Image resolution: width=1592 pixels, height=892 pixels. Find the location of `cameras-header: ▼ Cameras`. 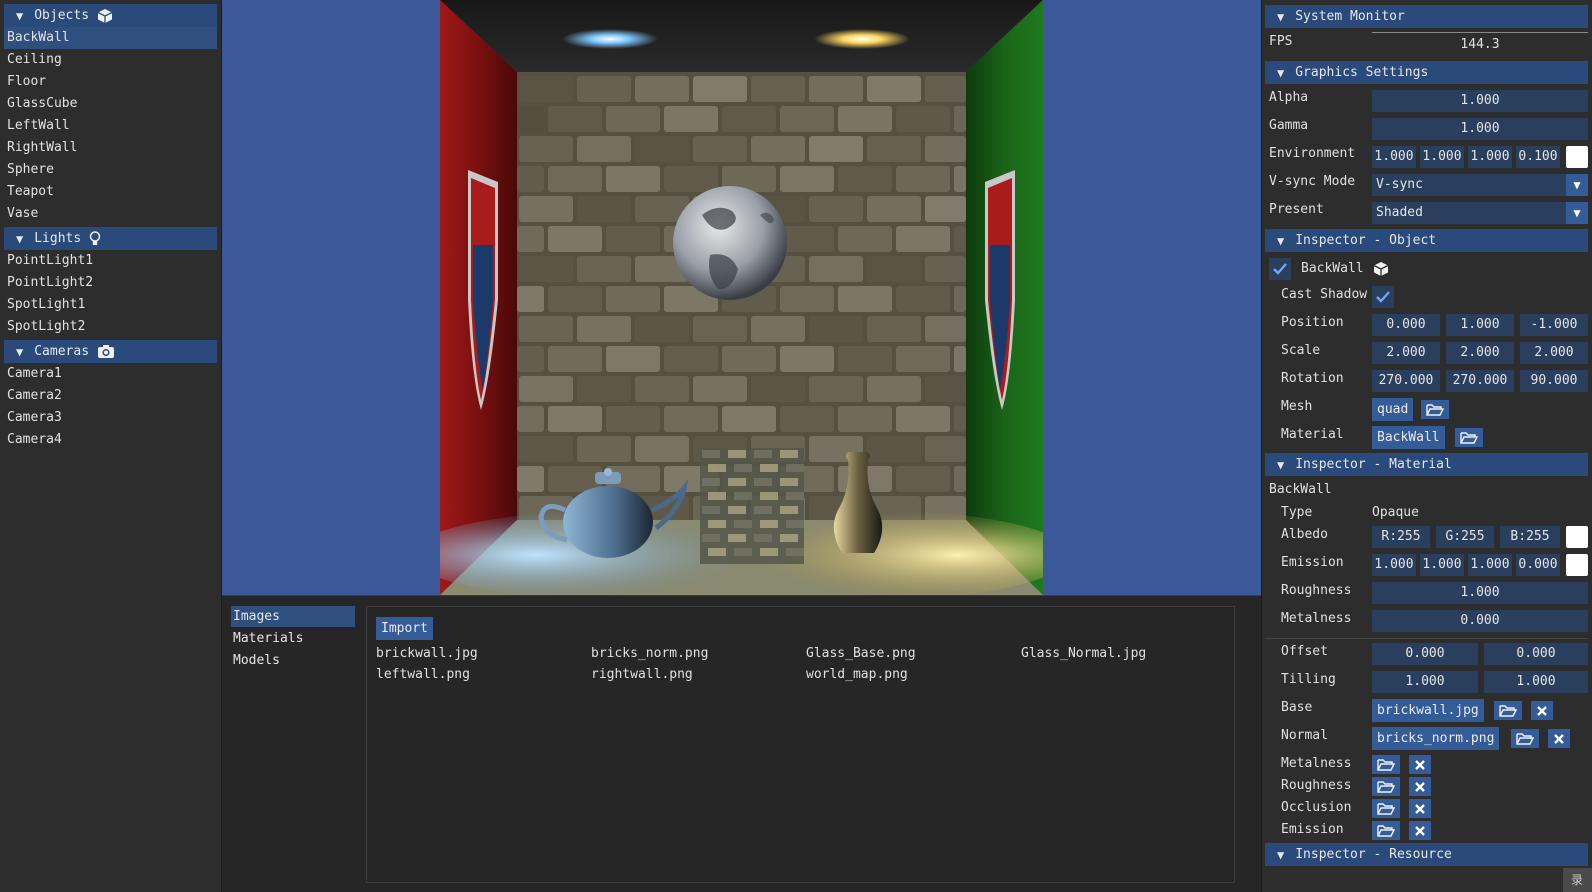

cameras-header: ▼ Cameras is located at coordinates (110, 351).